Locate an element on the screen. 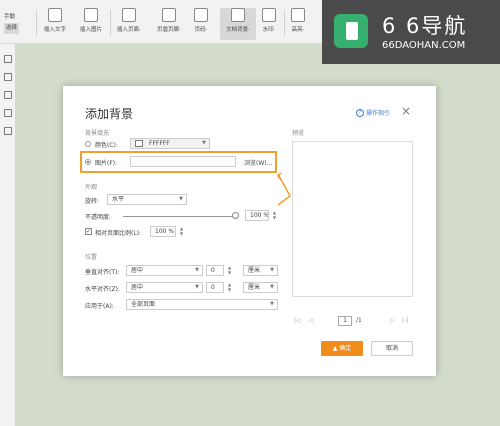 This screenshot has height=426, width=500. apply-to-value: 全部页面 is located at coordinates (143, 304).